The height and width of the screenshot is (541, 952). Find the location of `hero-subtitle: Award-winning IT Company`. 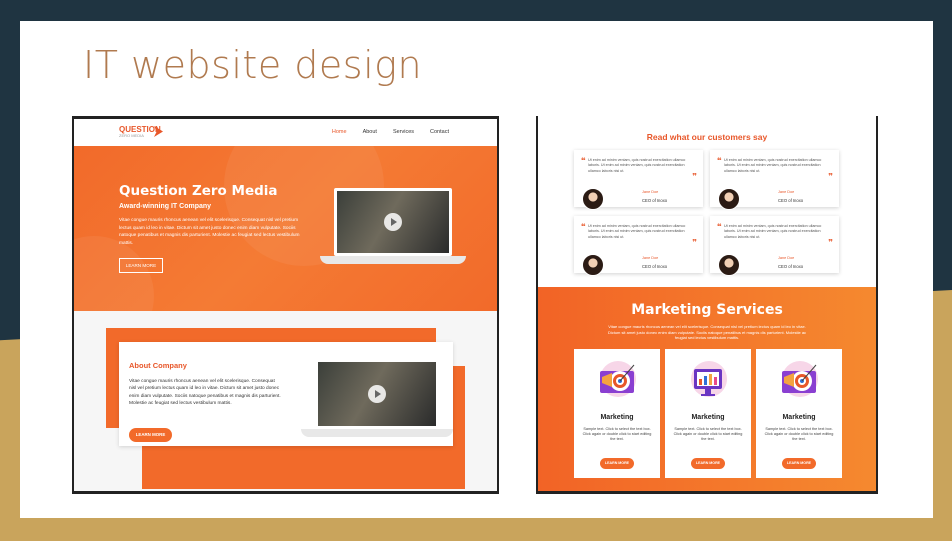

hero-subtitle: Award-winning IT Company is located at coordinates (165, 206).